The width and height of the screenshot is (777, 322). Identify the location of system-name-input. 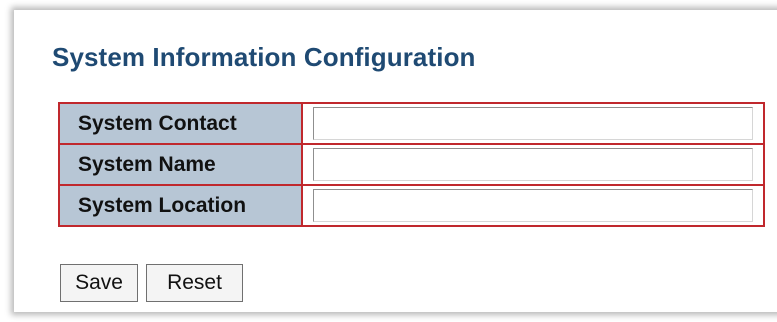
(533, 164).